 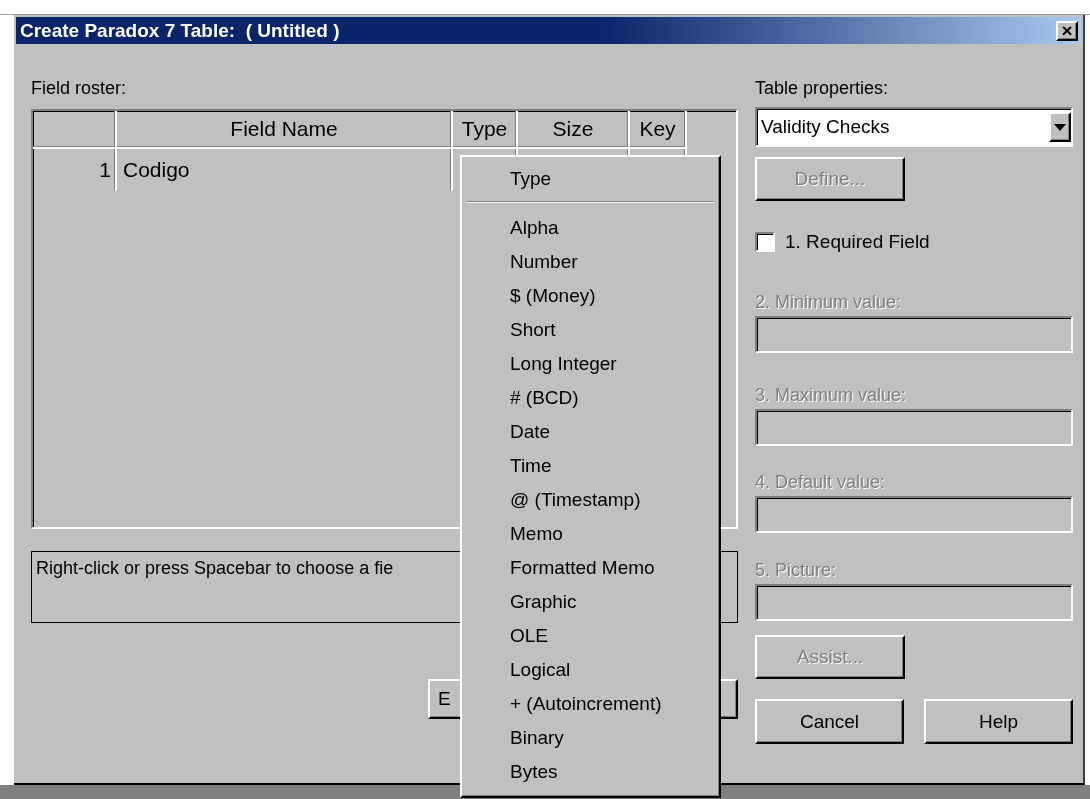 What do you see at coordinates (582, 568) in the screenshot?
I see `menu-item: Formatted Memo` at bounding box center [582, 568].